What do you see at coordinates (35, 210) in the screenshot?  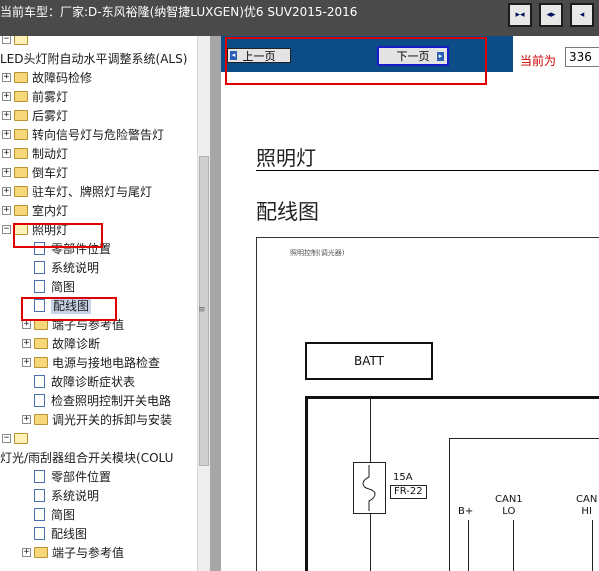 I see `tree-folder-item: + 室内灯` at bounding box center [35, 210].